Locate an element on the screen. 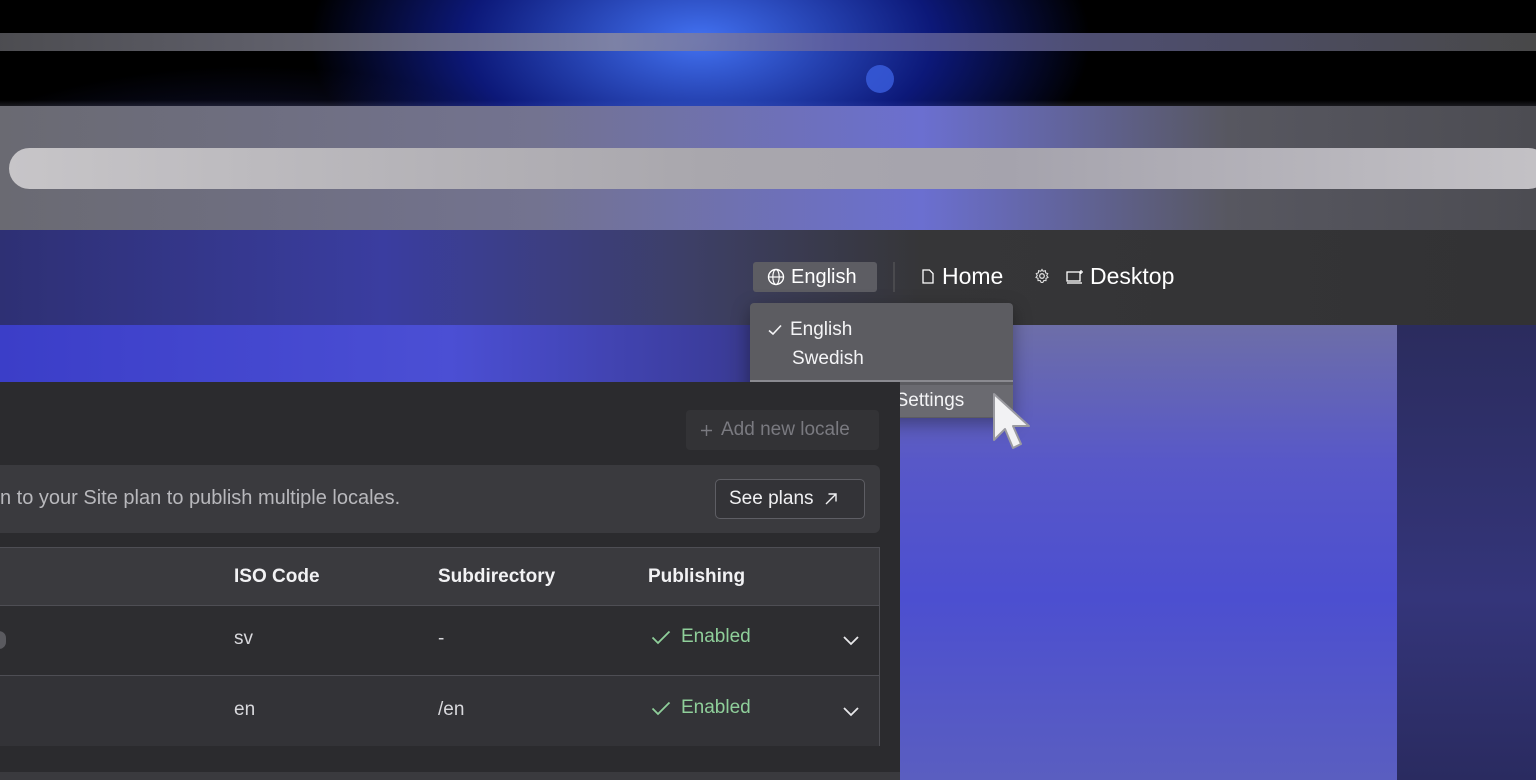 The width and height of the screenshot is (1536, 780). see-plans-button: See plans is located at coordinates (790, 499).